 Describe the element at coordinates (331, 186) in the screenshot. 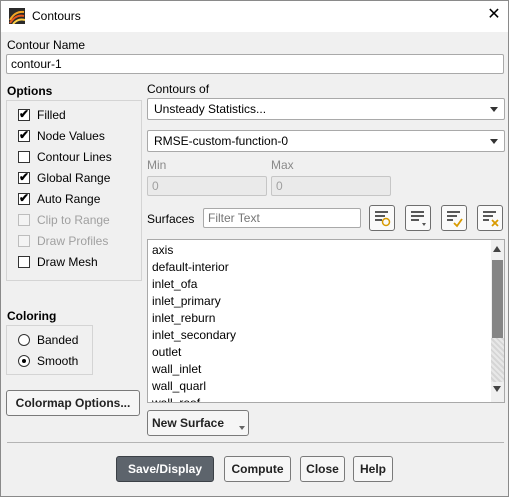

I see `max-field: 0` at that location.